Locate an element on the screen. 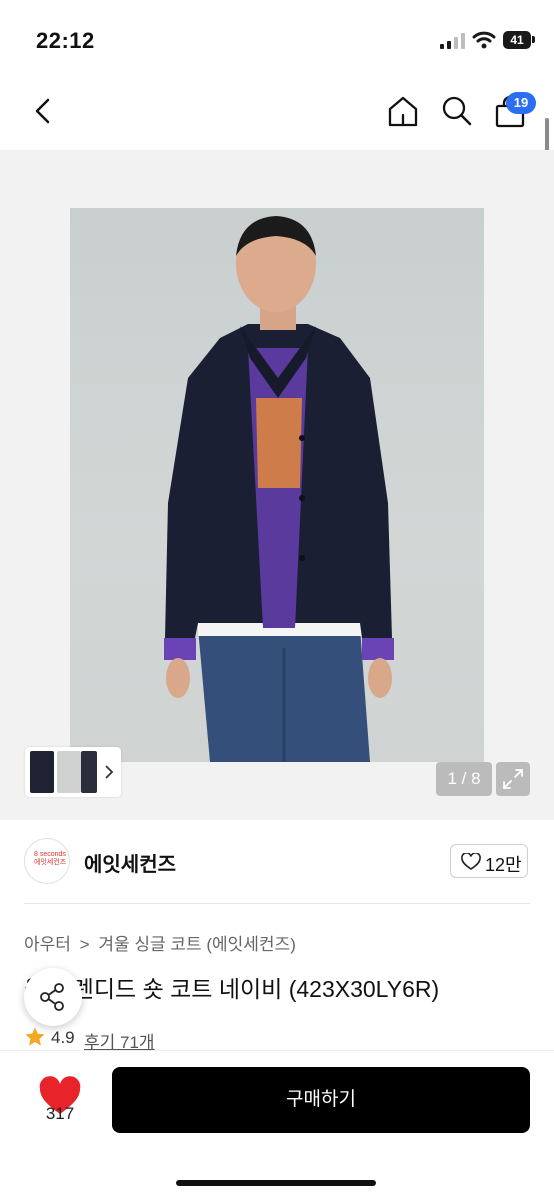 This screenshot has height=1201, width=554. status-time: 22:12 is located at coordinates (65, 40).